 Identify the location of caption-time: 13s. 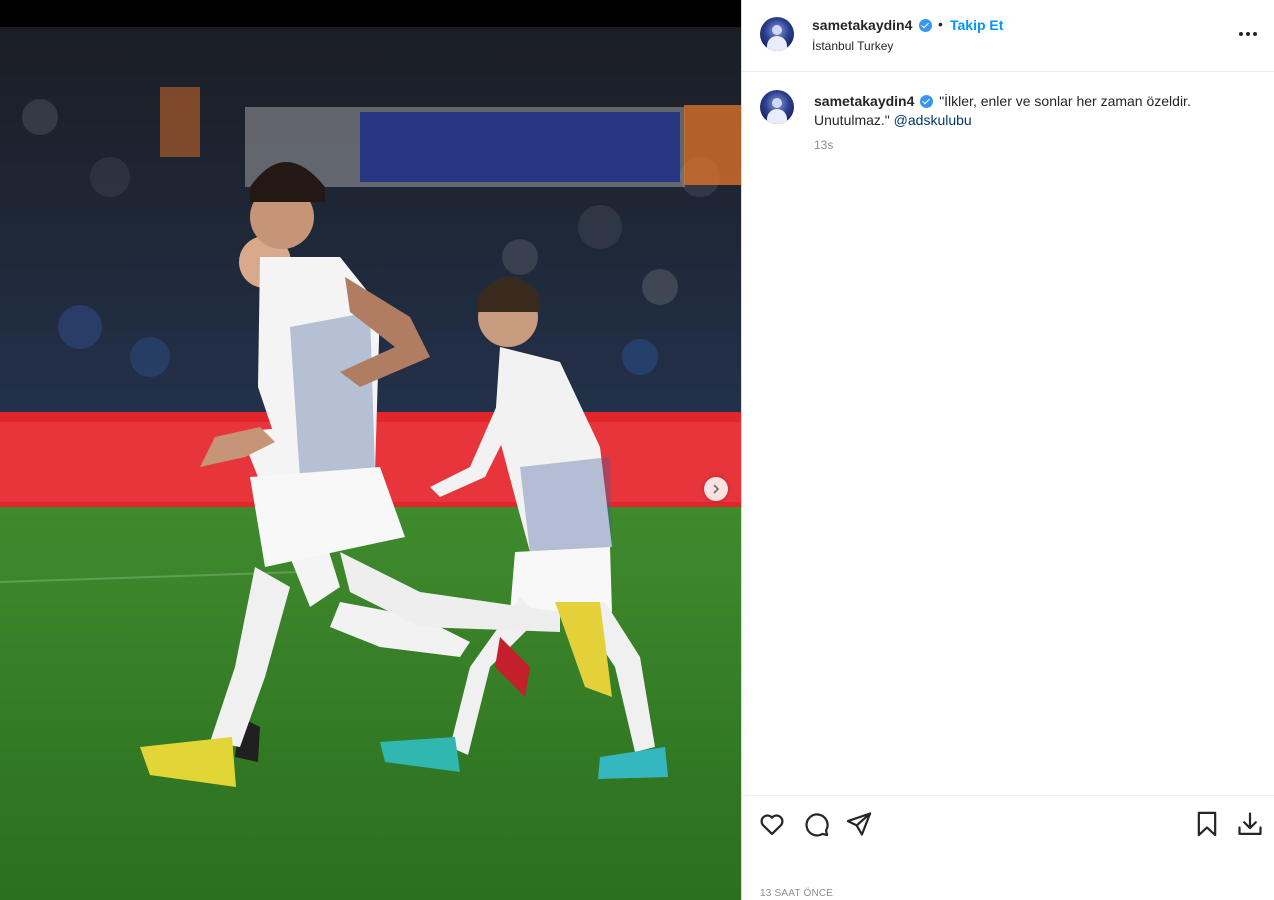
(823, 145).